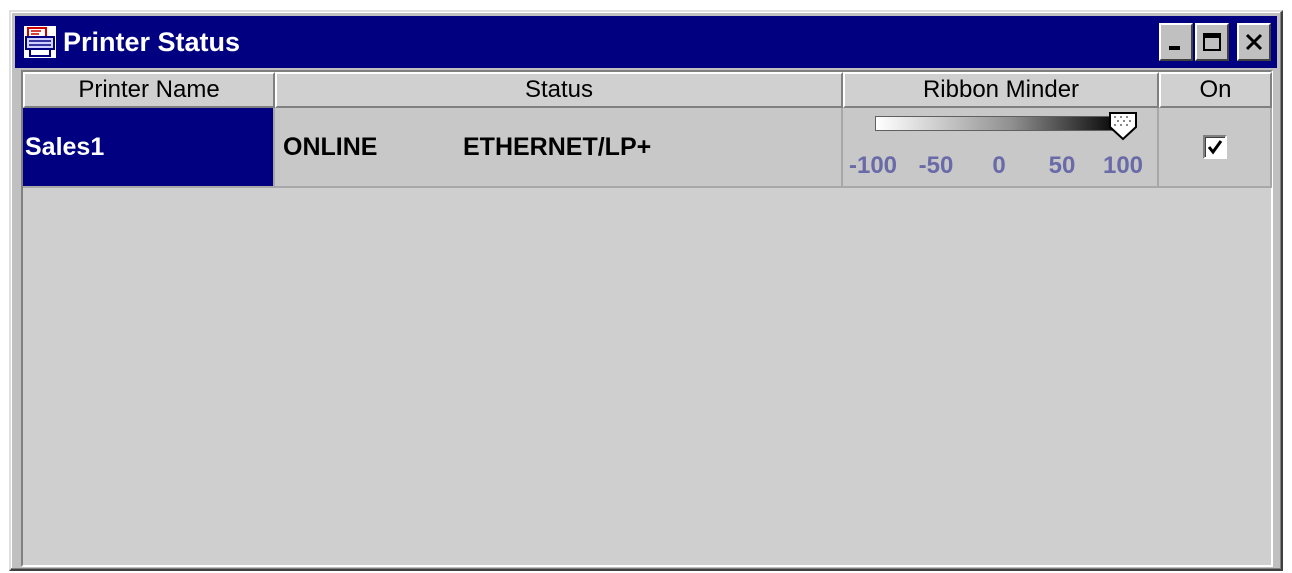  What do you see at coordinates (873, 165) in the screenshot?
I see `tick-label-neg100: -100` at bounding box center [873, 165].